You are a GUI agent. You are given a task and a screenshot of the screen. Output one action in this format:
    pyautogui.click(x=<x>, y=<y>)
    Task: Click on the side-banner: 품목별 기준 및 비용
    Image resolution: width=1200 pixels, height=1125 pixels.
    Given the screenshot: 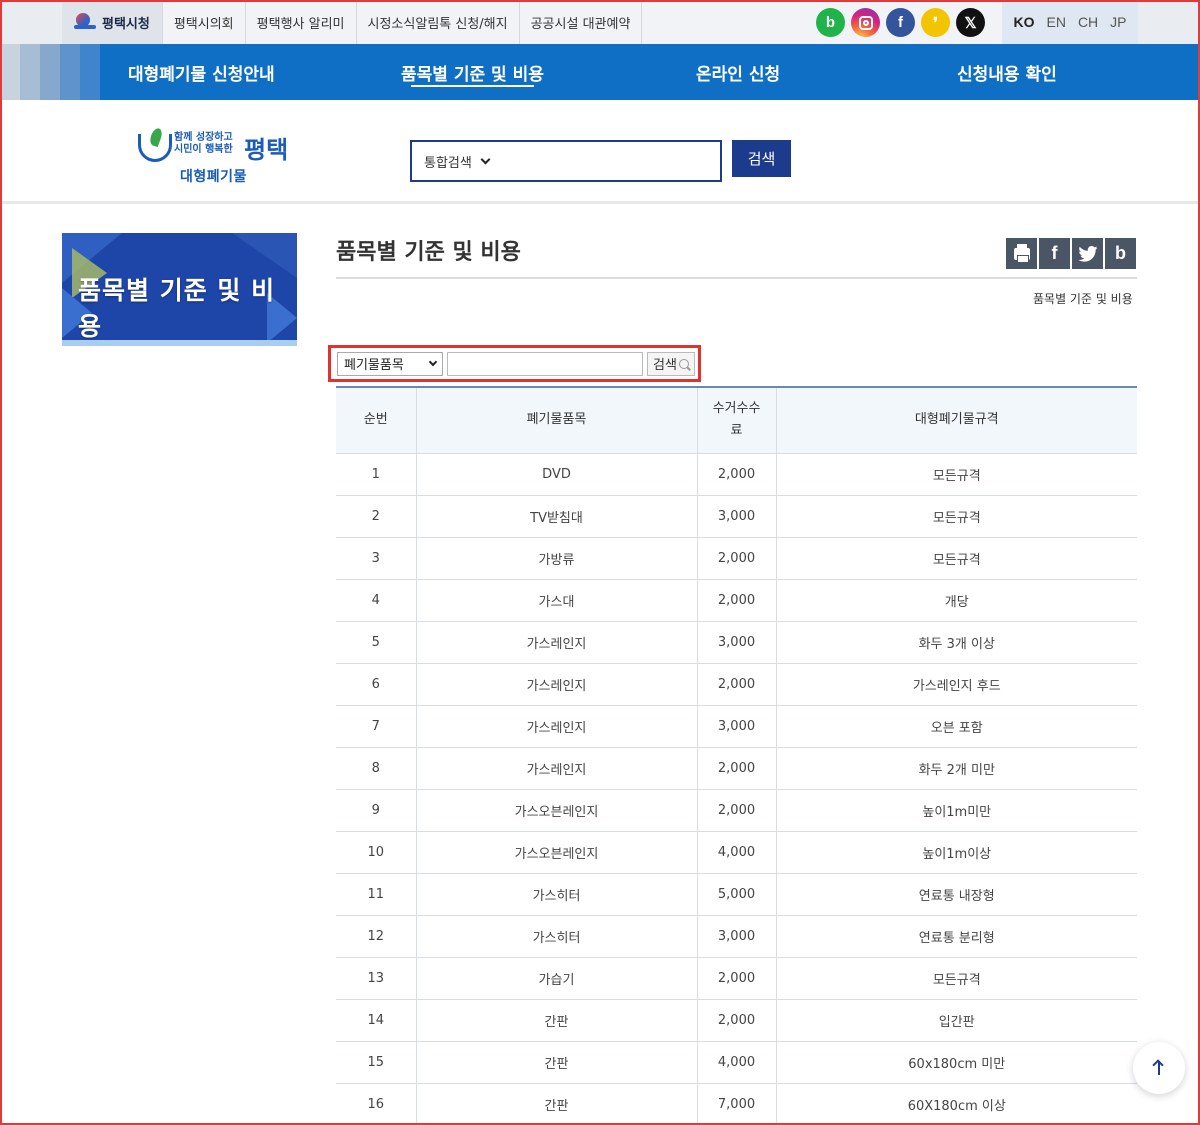 What is the action you would take?
    pyautogui.click(x=179, y=289)
    